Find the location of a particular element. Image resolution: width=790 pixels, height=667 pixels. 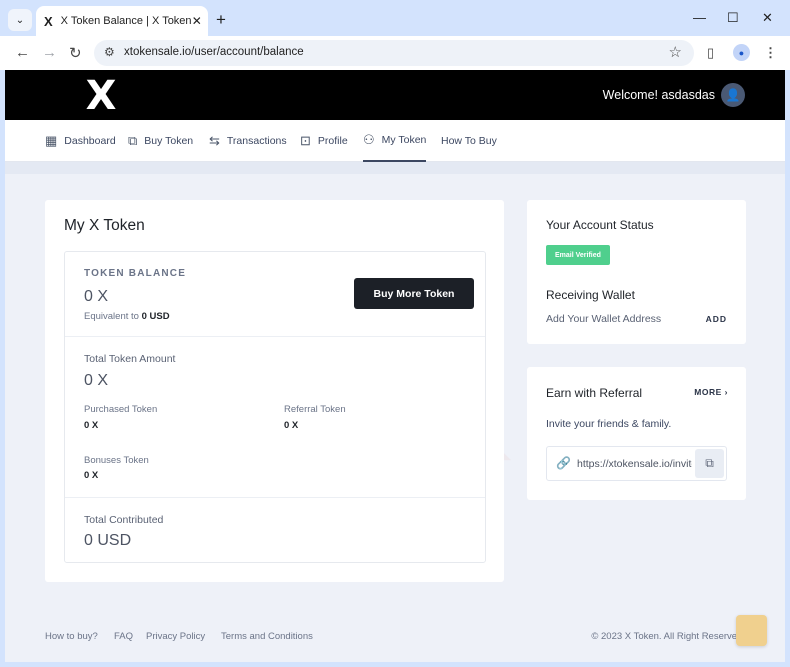

tab-search-icon: ⌄ is located at coordinates (20, 20).